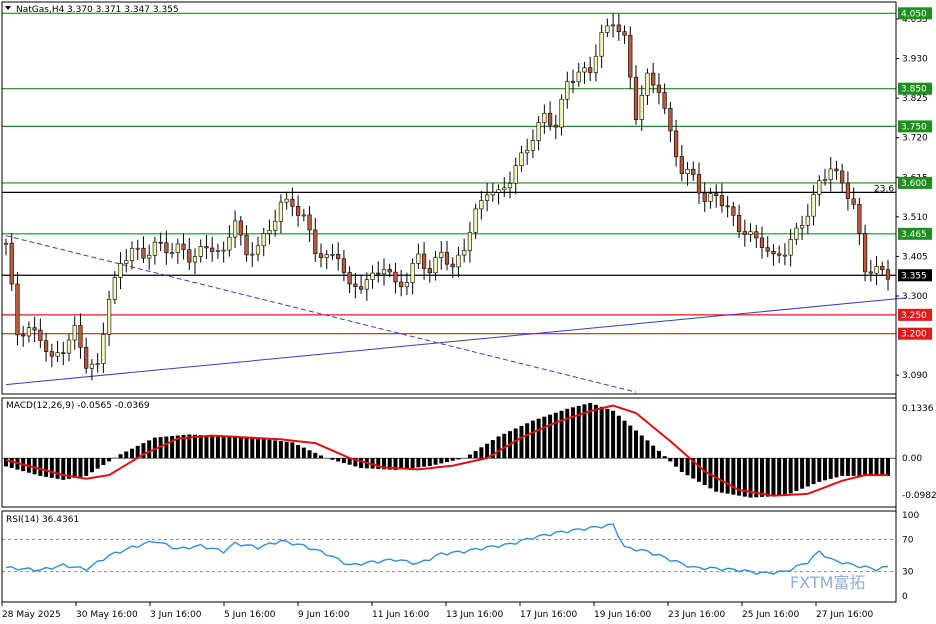  I want to click on level-label: 3.750, so click(914, 127).